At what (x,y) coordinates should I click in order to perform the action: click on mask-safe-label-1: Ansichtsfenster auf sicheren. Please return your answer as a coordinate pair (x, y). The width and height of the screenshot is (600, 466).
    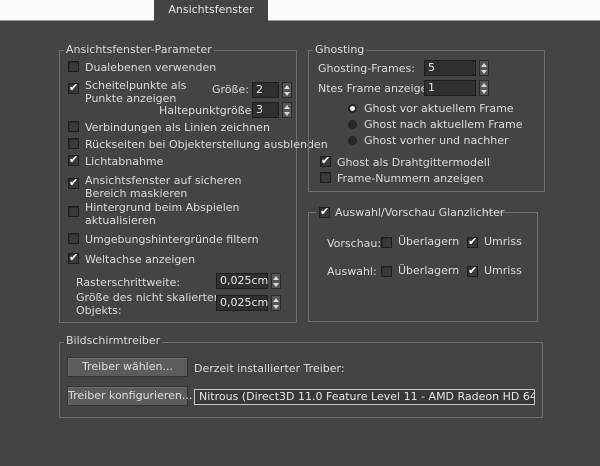
    Looking at the image, I should click on (163, 180).